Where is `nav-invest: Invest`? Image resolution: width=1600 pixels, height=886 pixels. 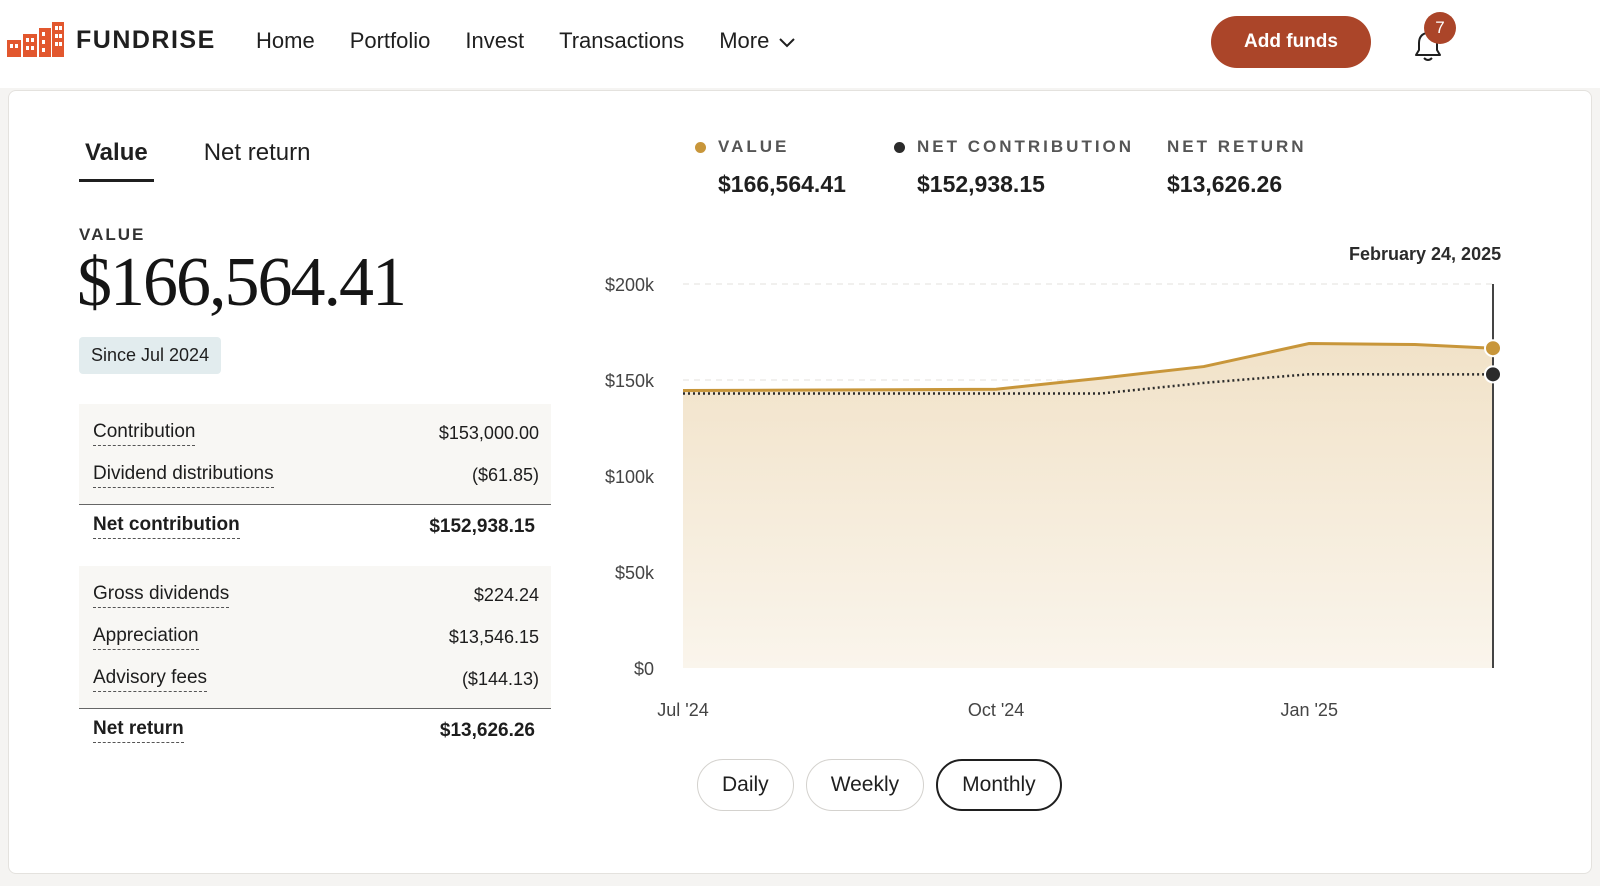
nav-invest: Invest is located at coordinates (494, 41).